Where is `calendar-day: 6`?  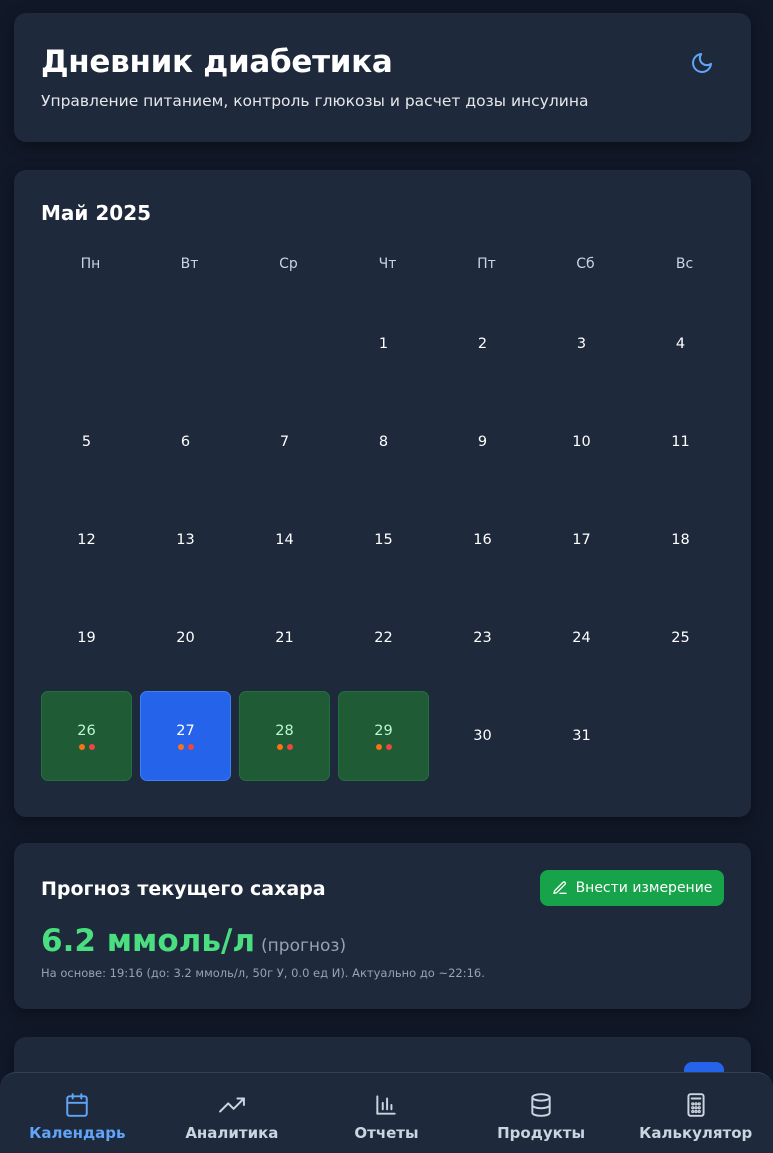
calendar-day: 6 is located at coordinates (185, 442).